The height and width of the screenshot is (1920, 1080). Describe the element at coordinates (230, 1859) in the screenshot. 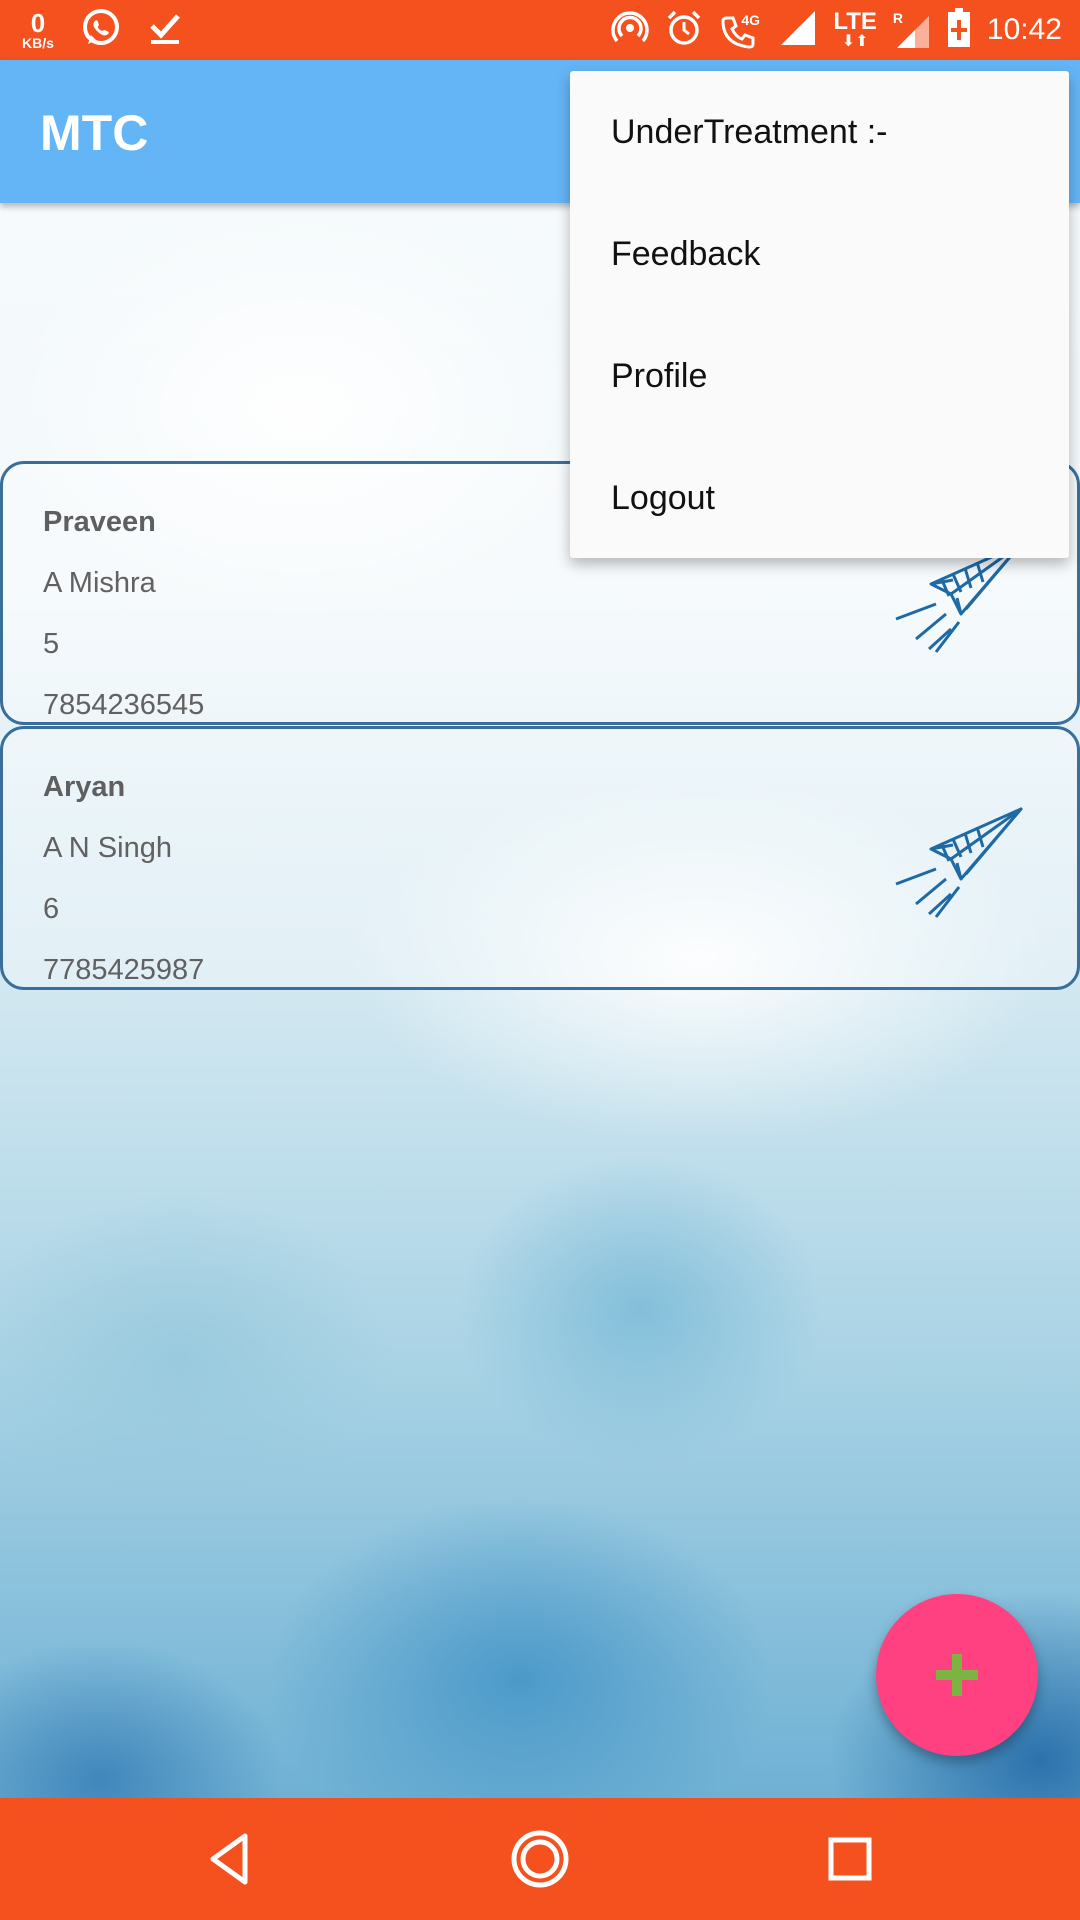

I see `back-icon` at that location.